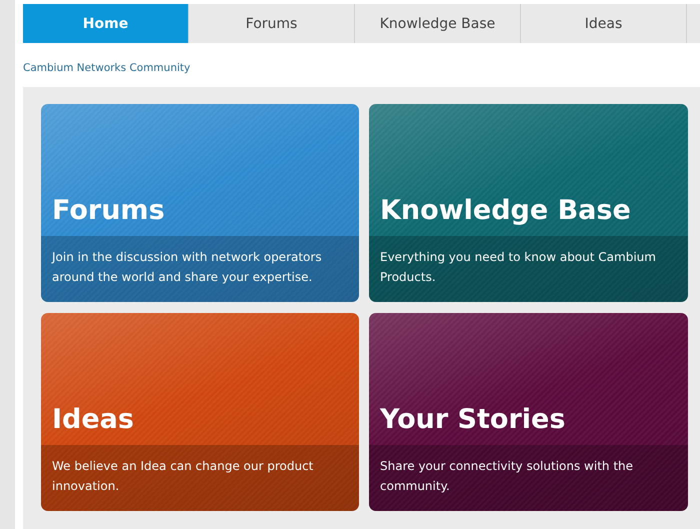 The height and width of the screenshot is (529, 700). What do you see at coordinates (518, 267) in the screenshot?
I see `tile-description: Everything you need to know about Cambium Products.` at bounding box center [518, 267].